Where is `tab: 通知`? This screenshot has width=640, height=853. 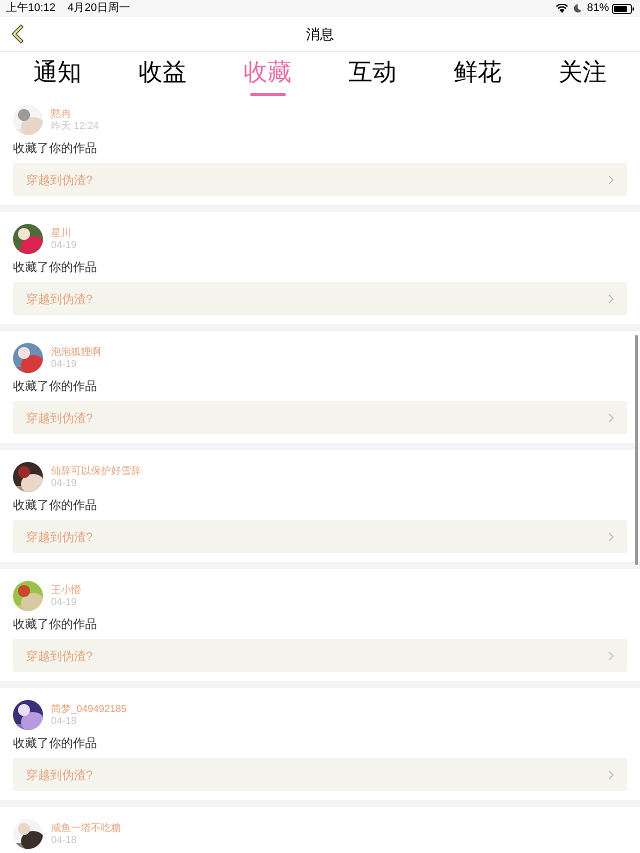 tab: 通知 is located at coordinates (57, 70).